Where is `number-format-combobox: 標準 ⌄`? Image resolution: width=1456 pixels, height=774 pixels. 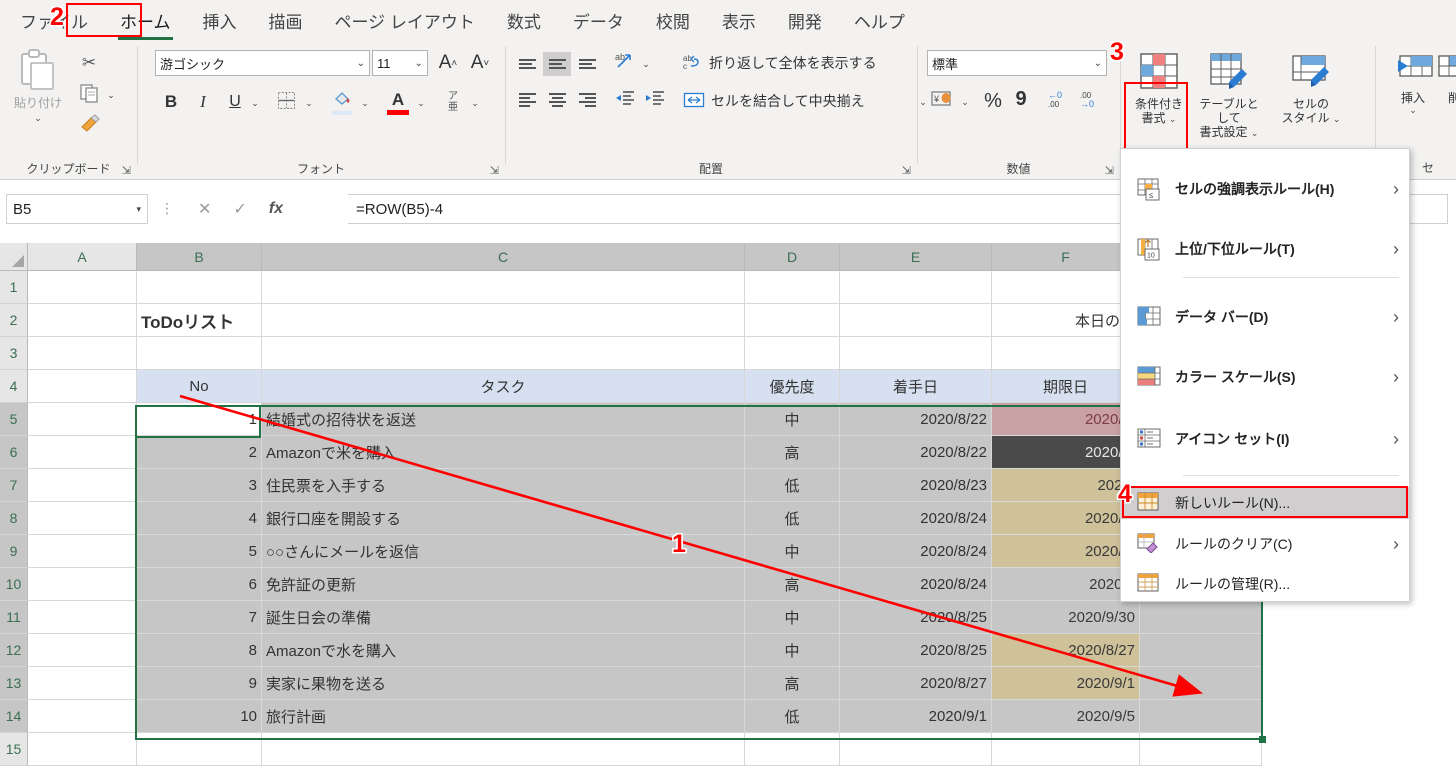
number-format-combobox: 標準 ⌄ is located at coordinates (1017, 63).